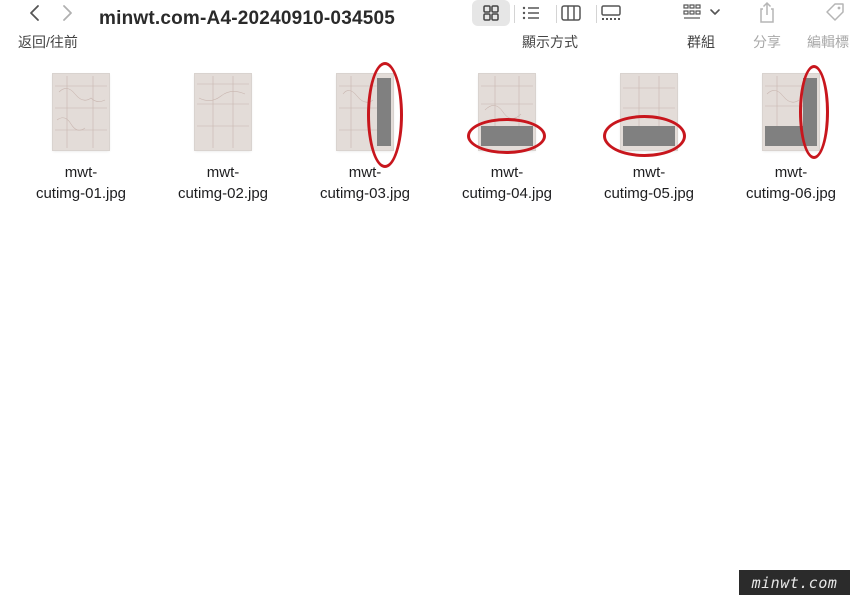 The height and width of the screenshot is (595, 850). I want to click on file-name: mwt- cutimg-04.jpg, so click(507, 183).